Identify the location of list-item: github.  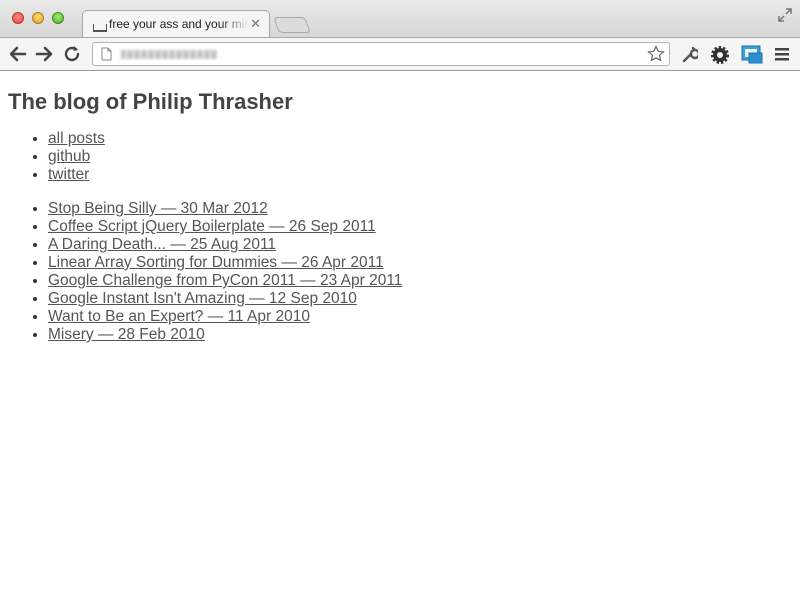
(76, 157).